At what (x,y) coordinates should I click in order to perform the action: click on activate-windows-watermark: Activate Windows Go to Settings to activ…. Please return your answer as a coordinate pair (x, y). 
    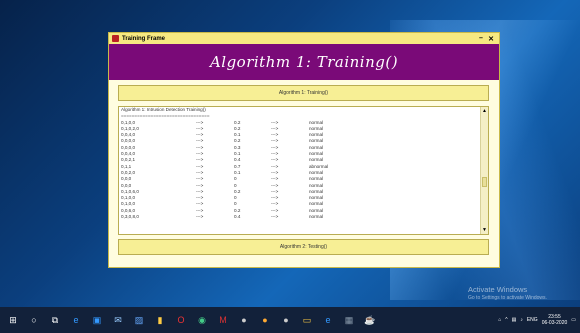
    Looking at the image, I should click on (507, 293).